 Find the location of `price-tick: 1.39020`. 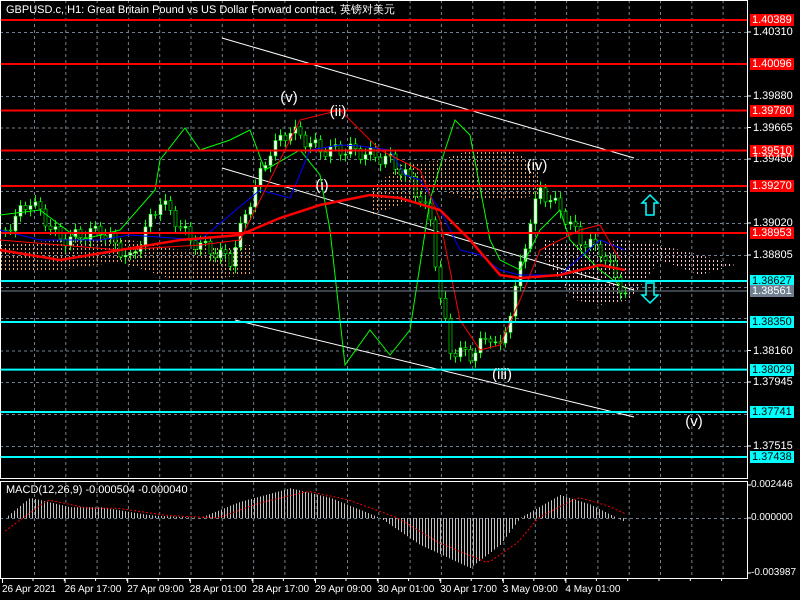

price-tick: 1.39020 is located at coordinates (773, 223).